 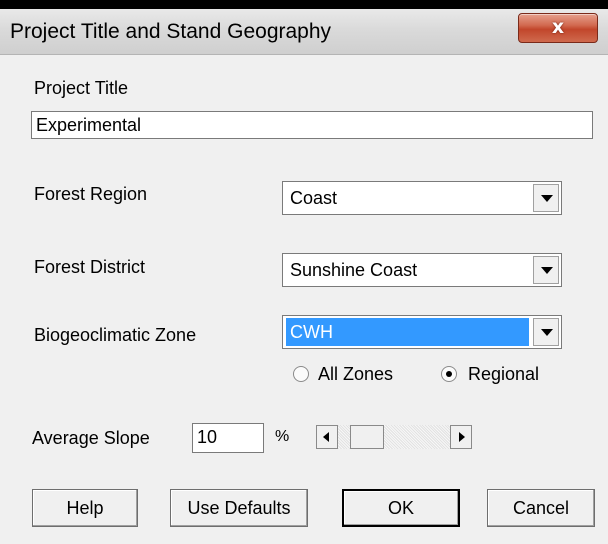 I want to click on forest-region-label: Forest Region, so click(x=91, y=194).